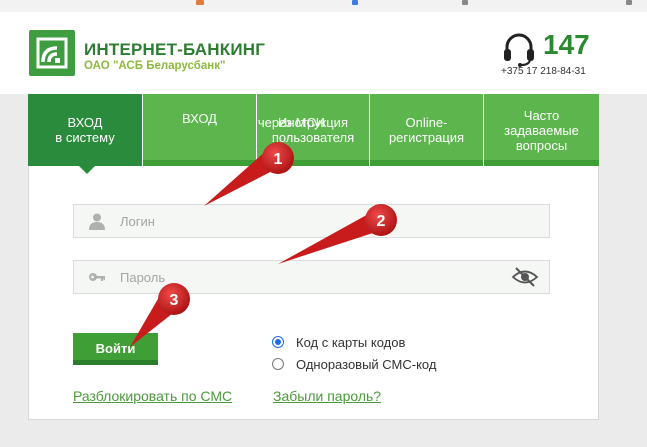 This screenshot has height=447, width=647. What do you see at coordinates (426, 122) in the screenshot?
I see `tab-label: Online-` at bounding box center [426, 122].